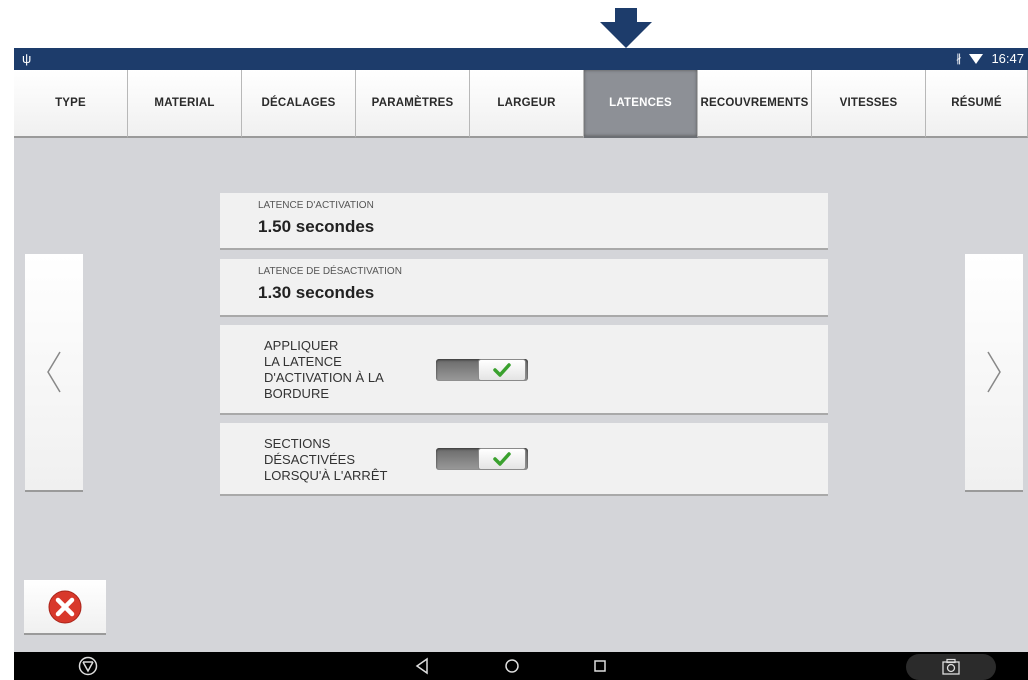 The image size is (1028, 680). I want to click on annotation-arrow-icon, so click(626, 28).